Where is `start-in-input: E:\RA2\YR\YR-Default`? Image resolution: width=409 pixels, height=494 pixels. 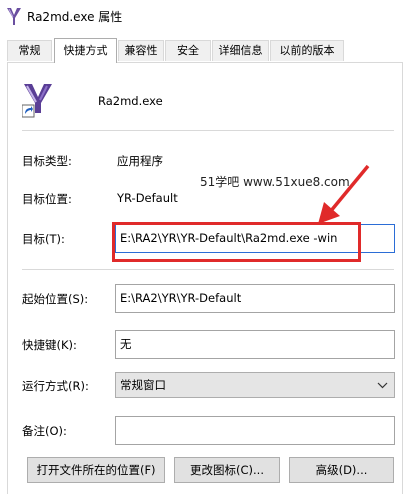 start-in-input: E:\RA2\YR\YR-Default is located at coordinates (255, 298).